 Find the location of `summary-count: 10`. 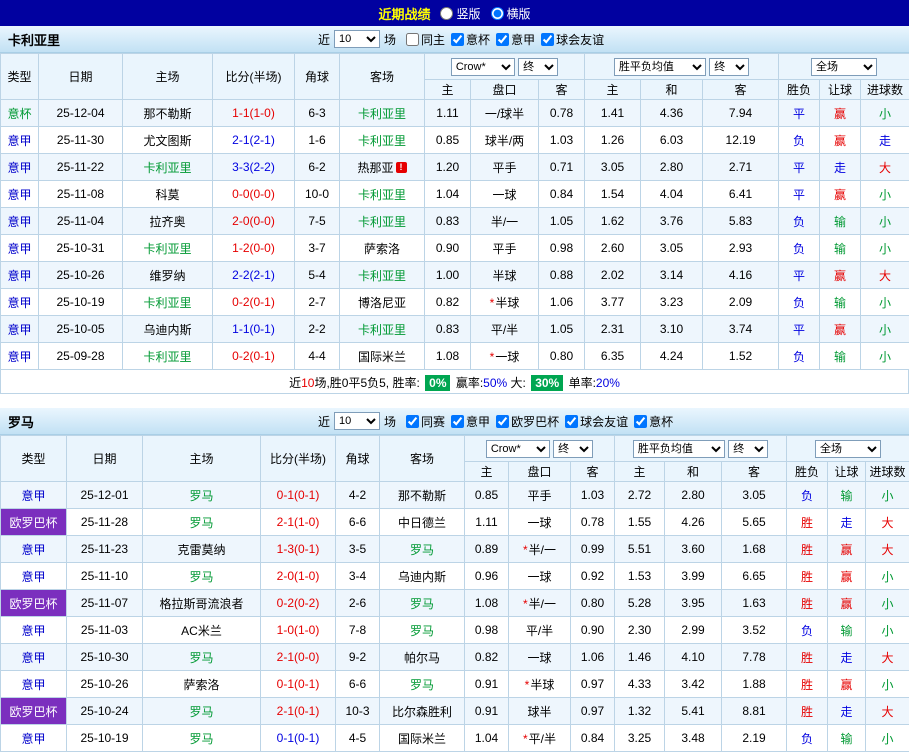

summary-count: 10 is located at coordinates (307, 383).